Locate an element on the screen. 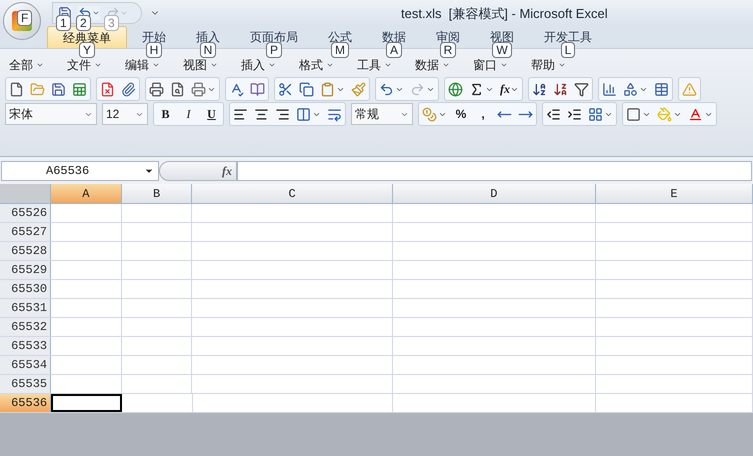 The width and height of the screenshot is (753, 456). fill-color-icon is located at coordinates (664, 114).